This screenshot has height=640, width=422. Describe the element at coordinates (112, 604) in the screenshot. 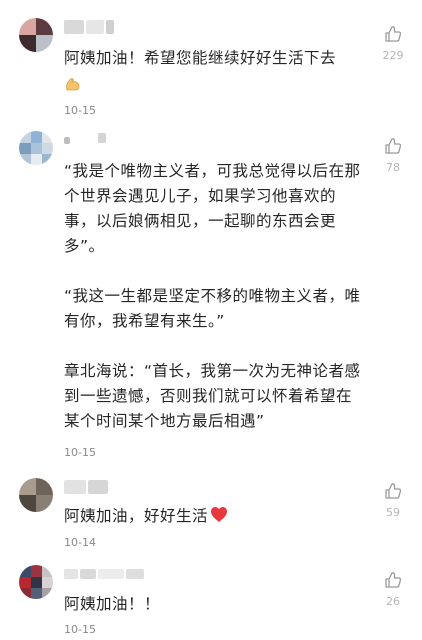

I see `comment-text: 阿姨加油！！` at that location.